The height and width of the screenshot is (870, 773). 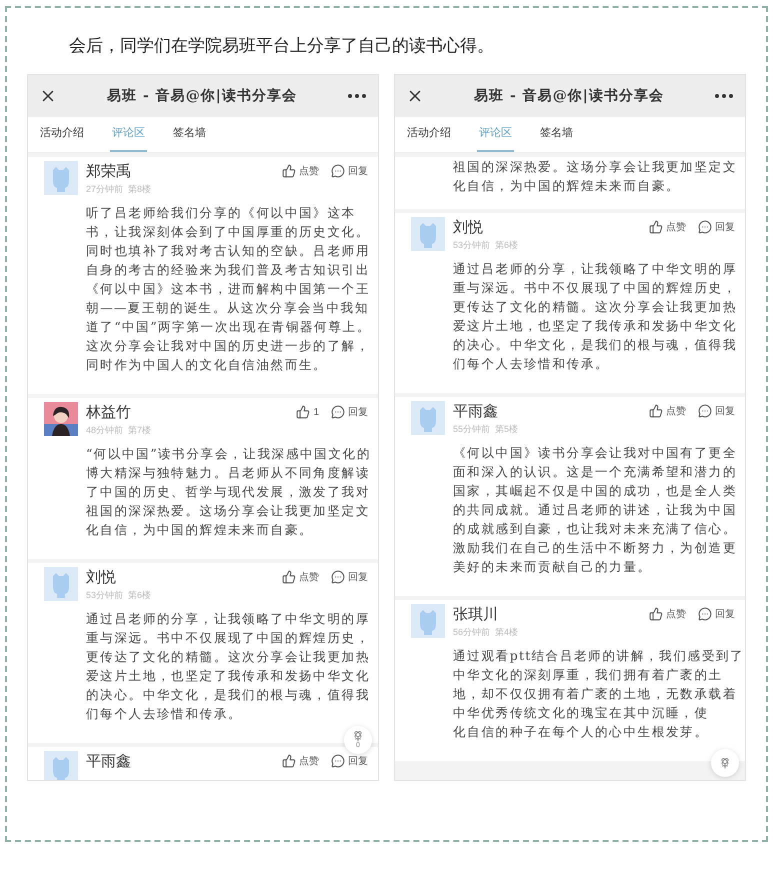 I want to click on comment-text: 祖国的深深热爱。这场分享会让我更加坚定文 化自信，为中国的辉煌未来而自豪。, so click(x=595, y=176).